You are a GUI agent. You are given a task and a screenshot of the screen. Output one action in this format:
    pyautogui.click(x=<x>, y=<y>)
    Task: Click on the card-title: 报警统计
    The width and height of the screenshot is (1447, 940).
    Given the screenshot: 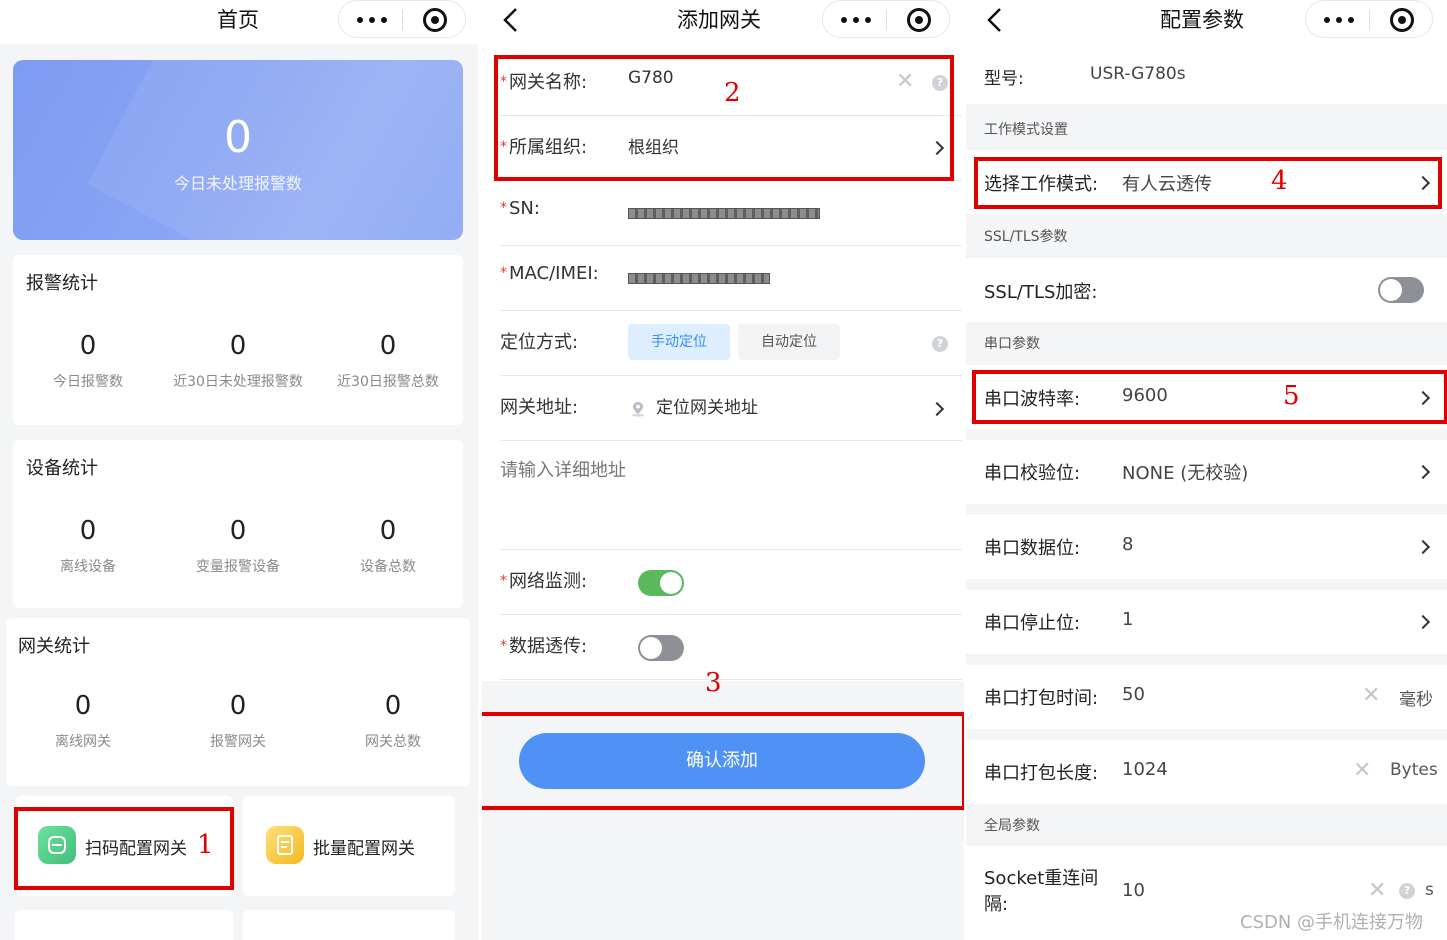 What is the action you would take?
    pyautogui.click(x=62, y=283)
    